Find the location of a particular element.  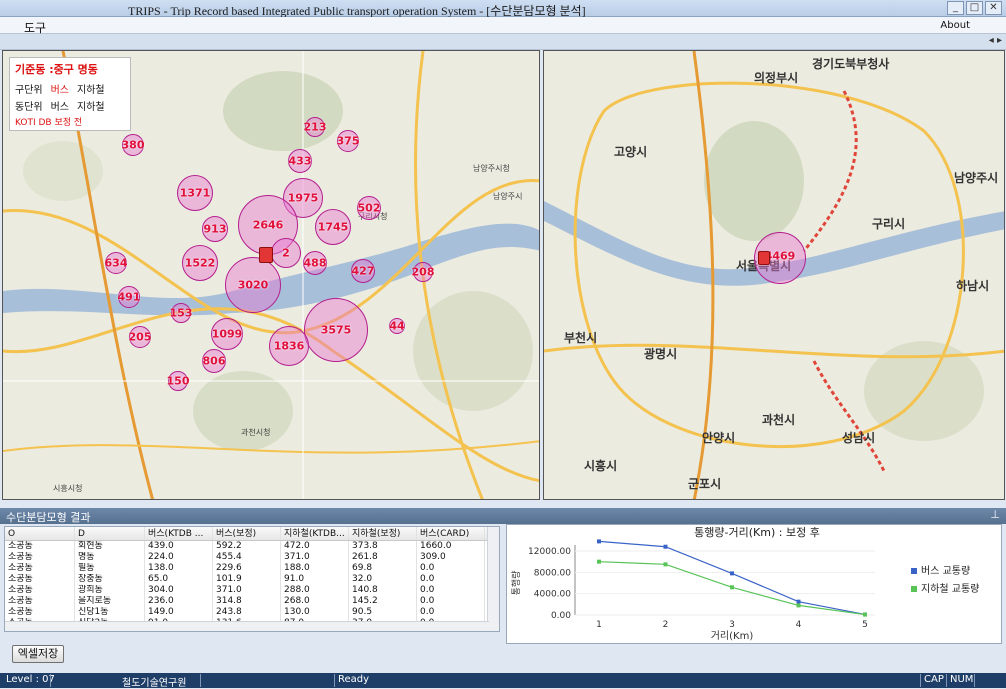

table-row: 소공동 장충동 65.0 101.9 91.0 32.0 0.0 is located at coordinates (252, 579).